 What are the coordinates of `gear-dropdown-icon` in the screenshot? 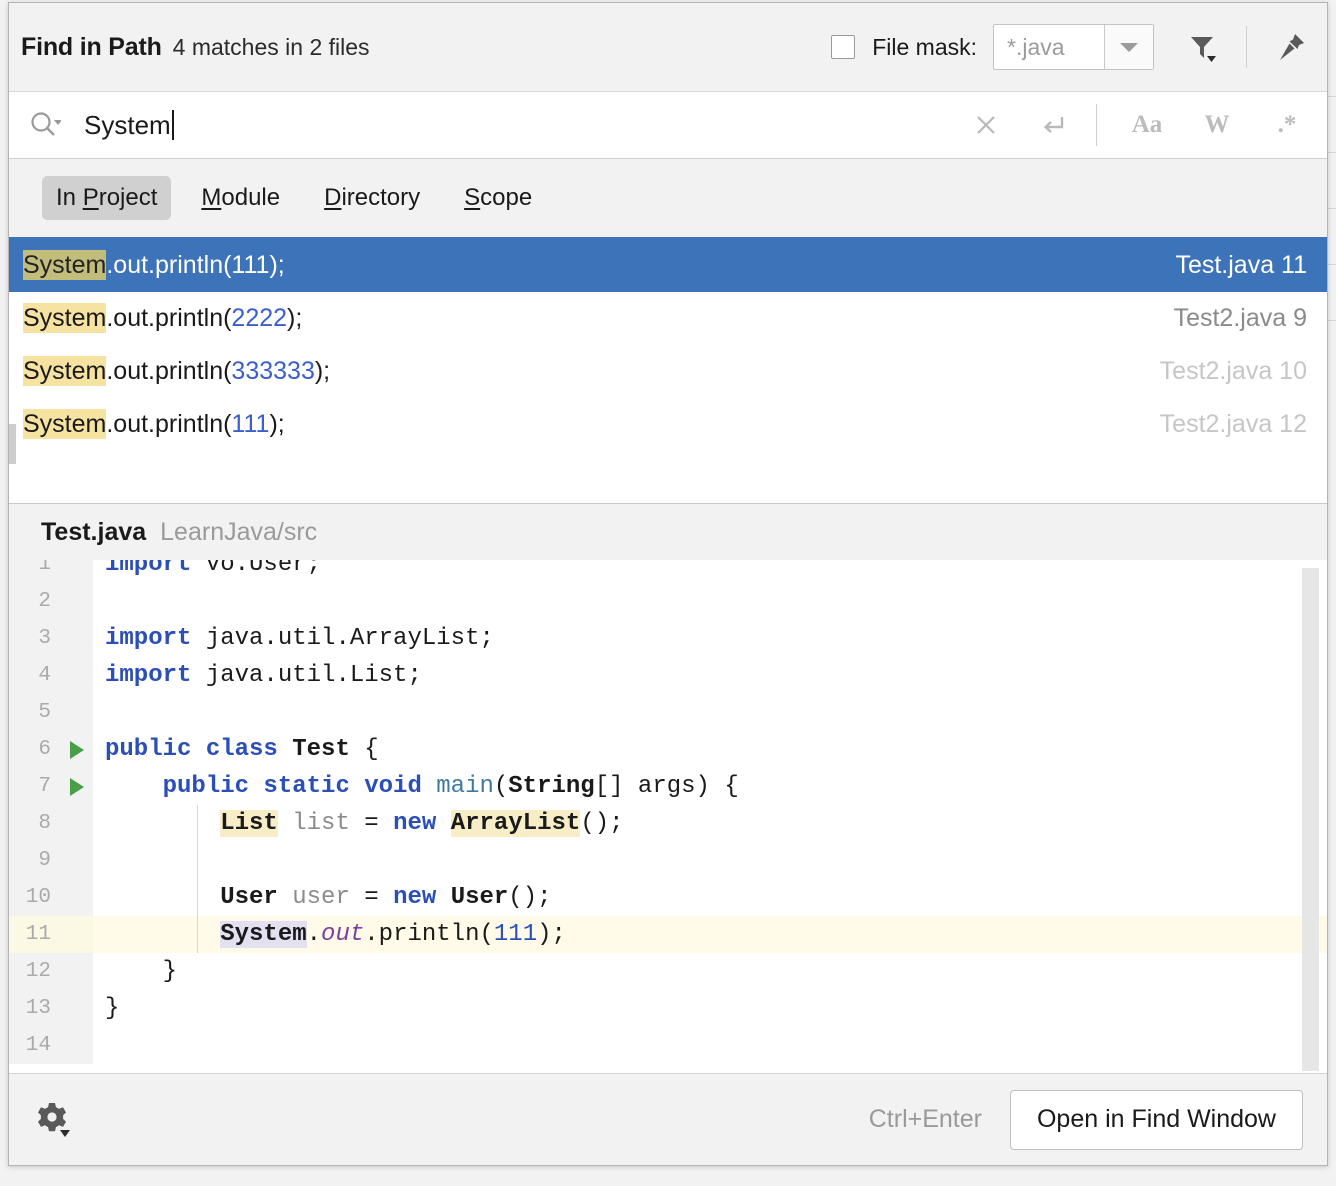 It's located at (54, 1119).